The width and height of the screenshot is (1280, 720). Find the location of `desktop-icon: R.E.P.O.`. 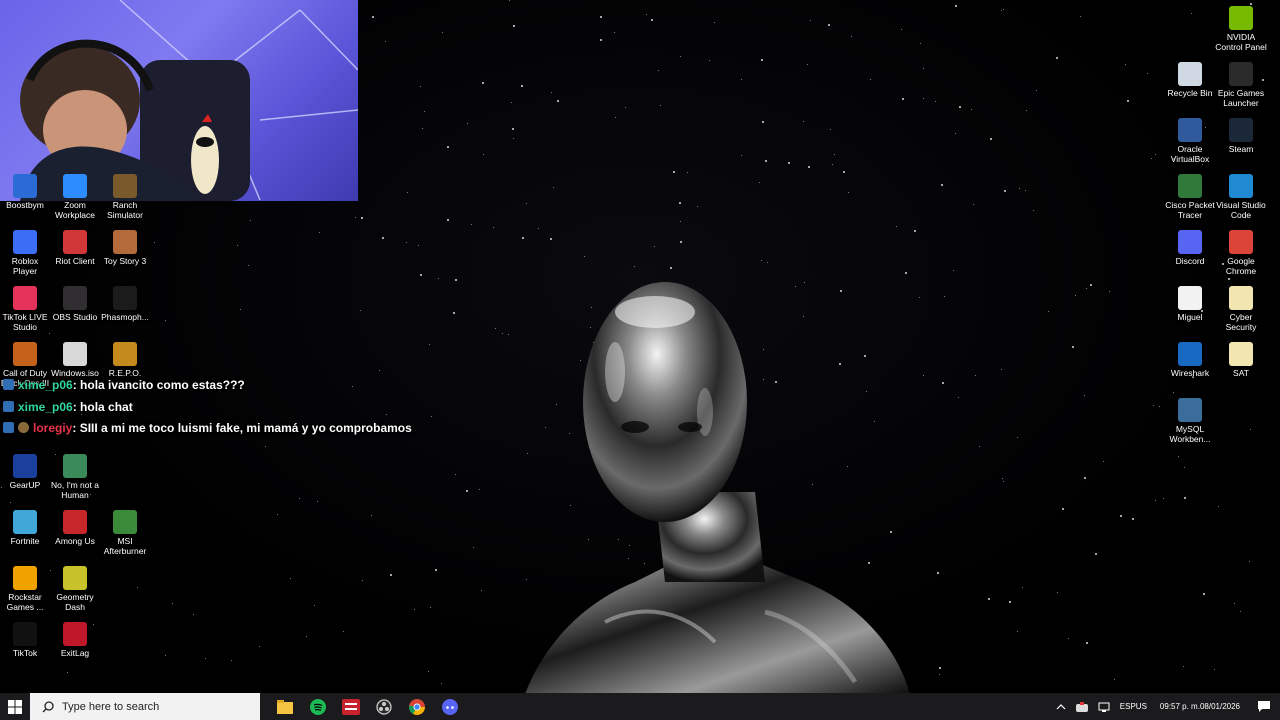

desktop-icon: R.E.P.O. is located at coordinates (125, 360).